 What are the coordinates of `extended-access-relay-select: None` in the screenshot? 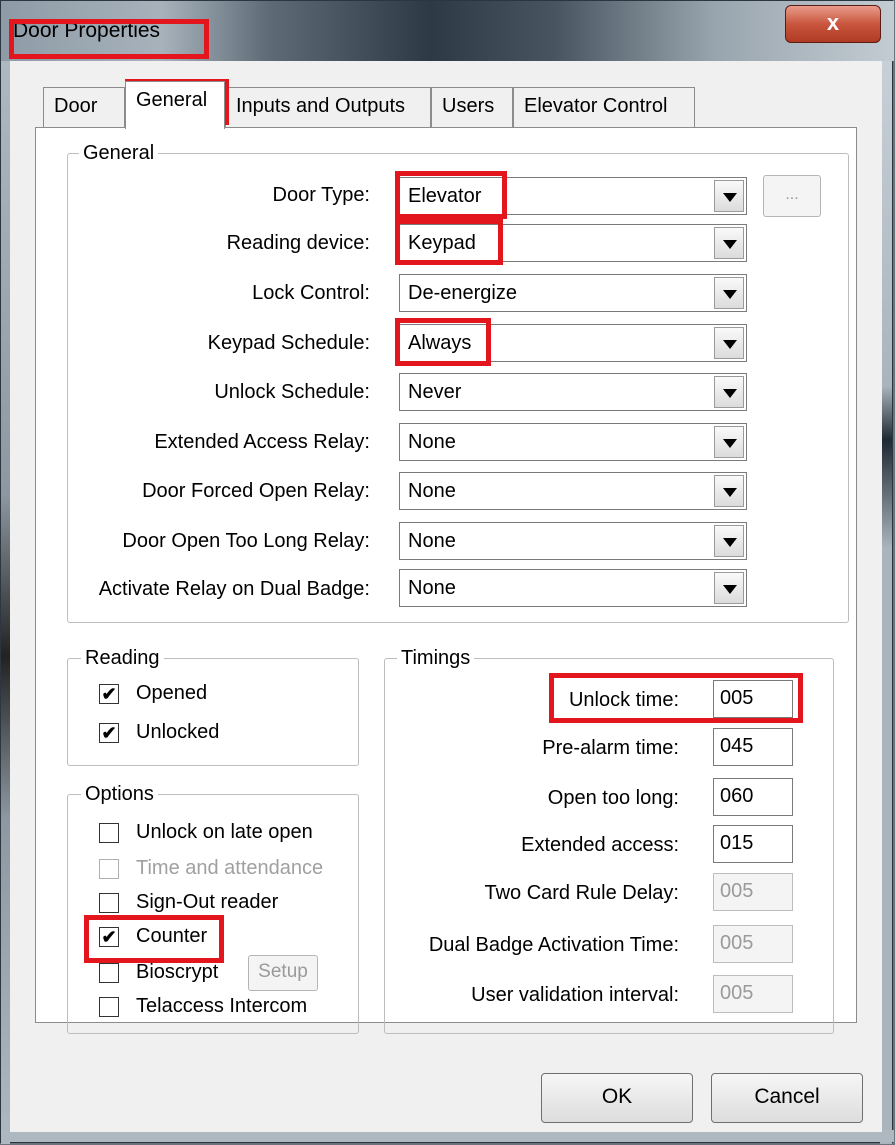 It's located at (573, 442).